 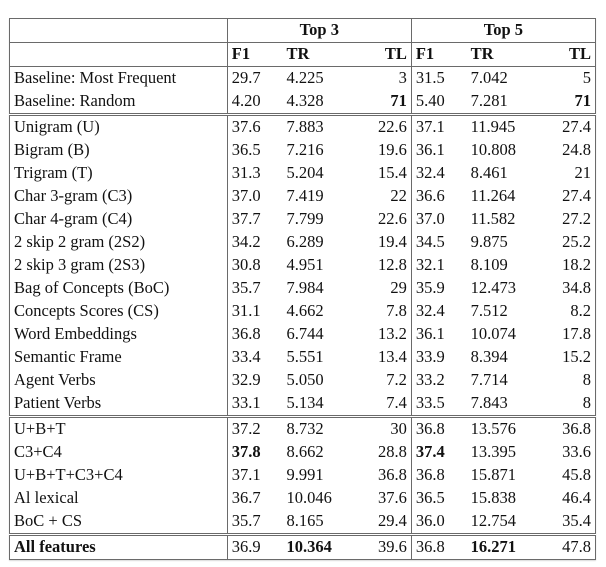 I want to click on cell-tl-top3: 22.6, so click(x=386, y=219).